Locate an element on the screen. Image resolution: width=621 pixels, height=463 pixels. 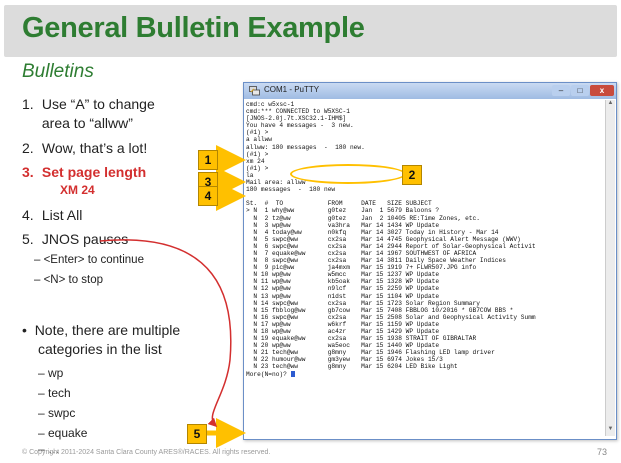
highlight-ellipse is located at coordinates (348, 174).